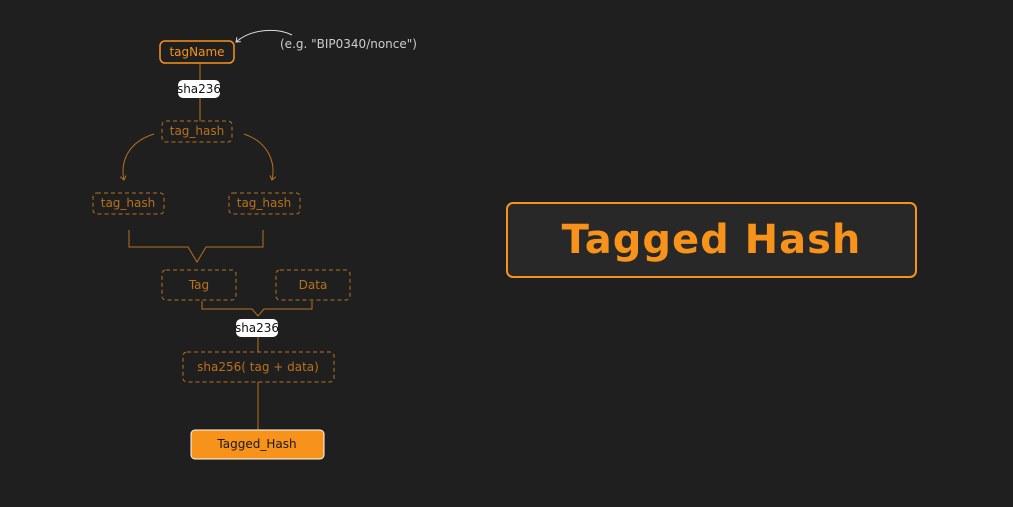 The image size is (1013, 507). What do you see at coordinates (196, 246) in the screenshot?
I see `brace-taghashes` at bounding box center [196, 246].